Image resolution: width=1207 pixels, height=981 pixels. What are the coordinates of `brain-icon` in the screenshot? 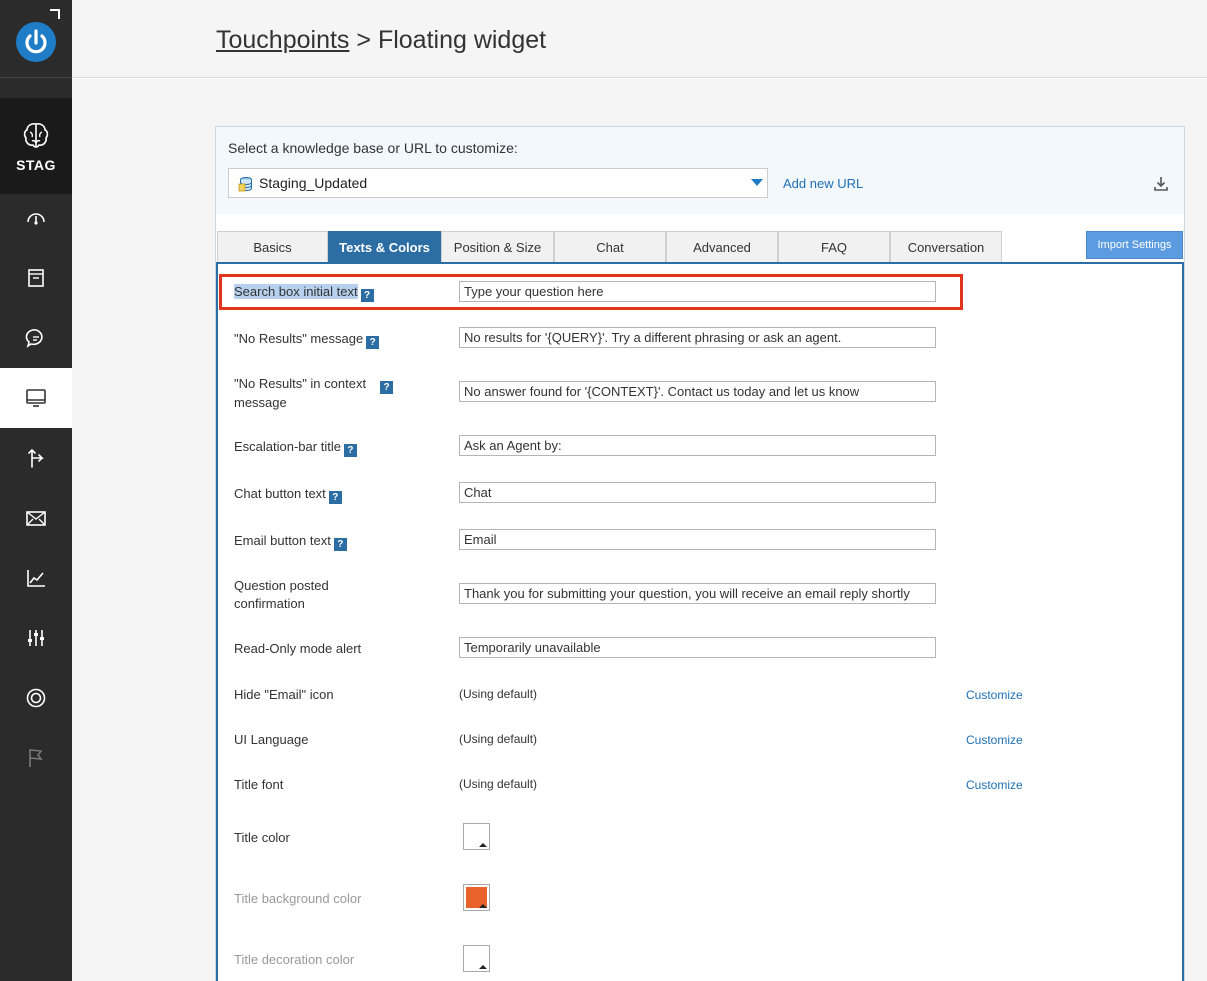 It's located at (36, 135).